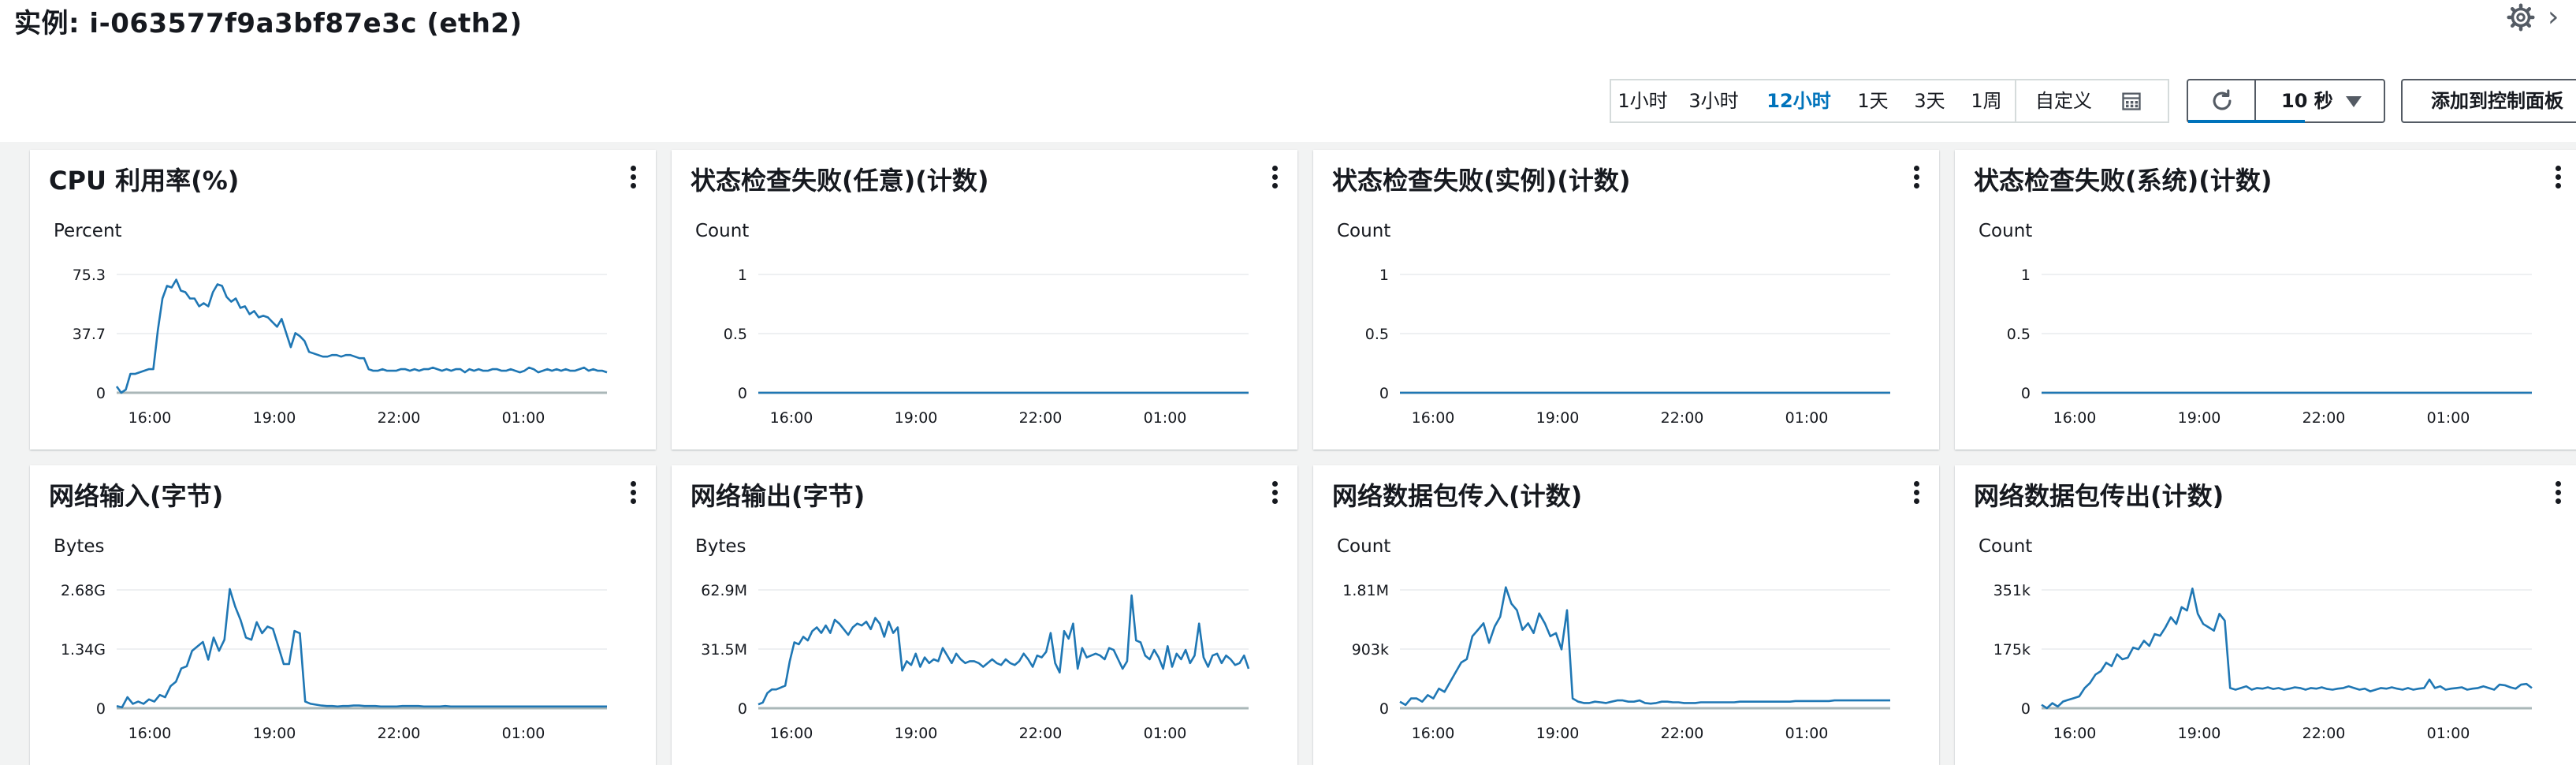  I want to click on line-chart: 75.3 37.7 0 16:00 19:00 22:00 01:00, so click(340, 347).